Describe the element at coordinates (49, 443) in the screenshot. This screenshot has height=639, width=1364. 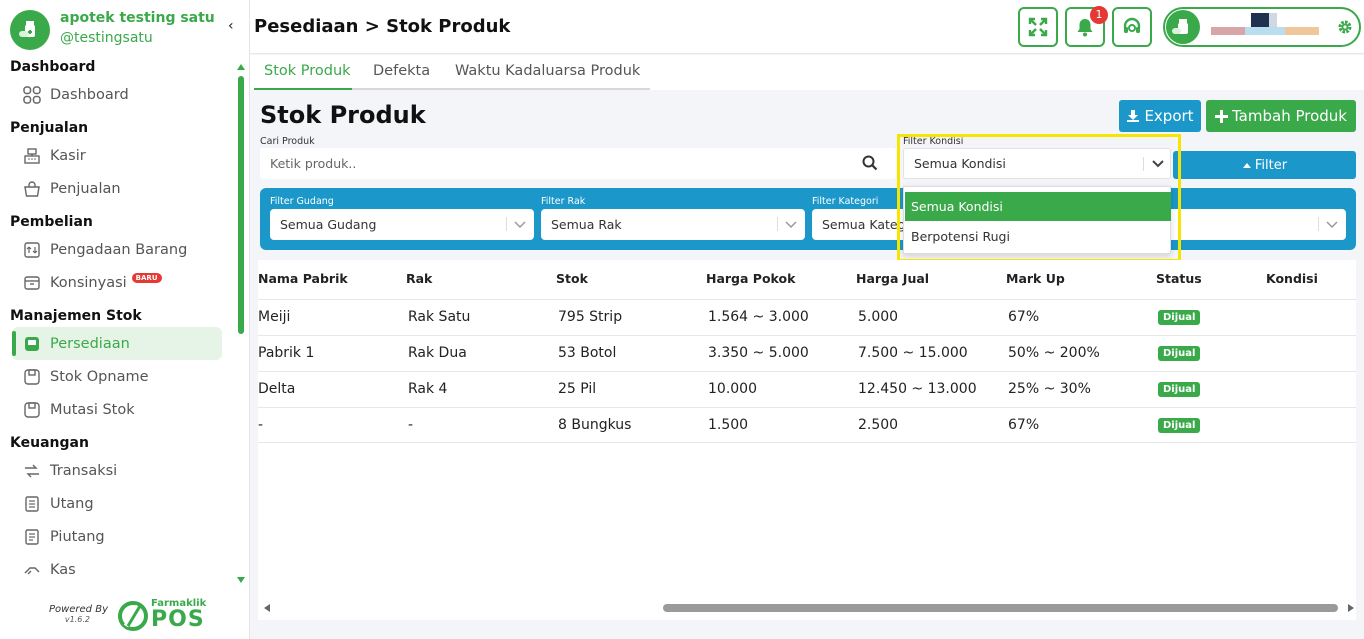
I see `sidebar-section-keuangan: Keuangan` at that location.